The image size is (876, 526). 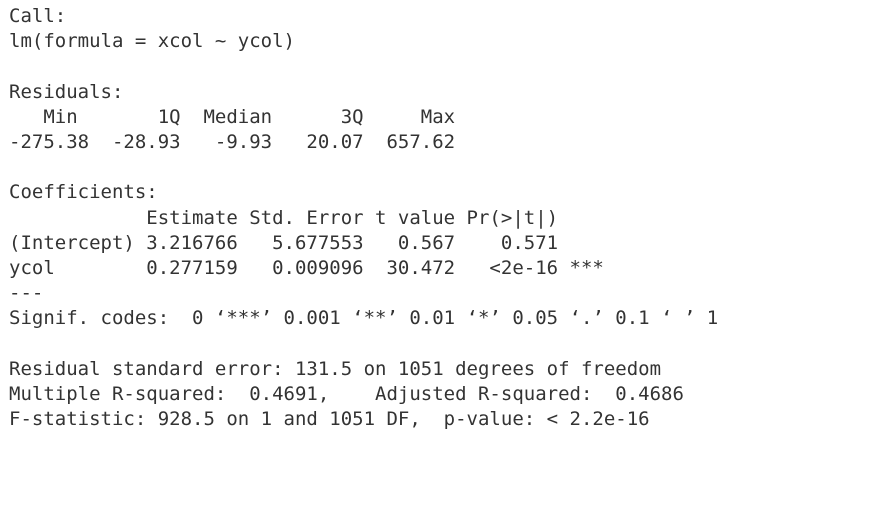 What do you see at coordinates (83, 192) in the screenshot?
I see `coefficients-header: Coefficients:` at bounding box center [83, 192].